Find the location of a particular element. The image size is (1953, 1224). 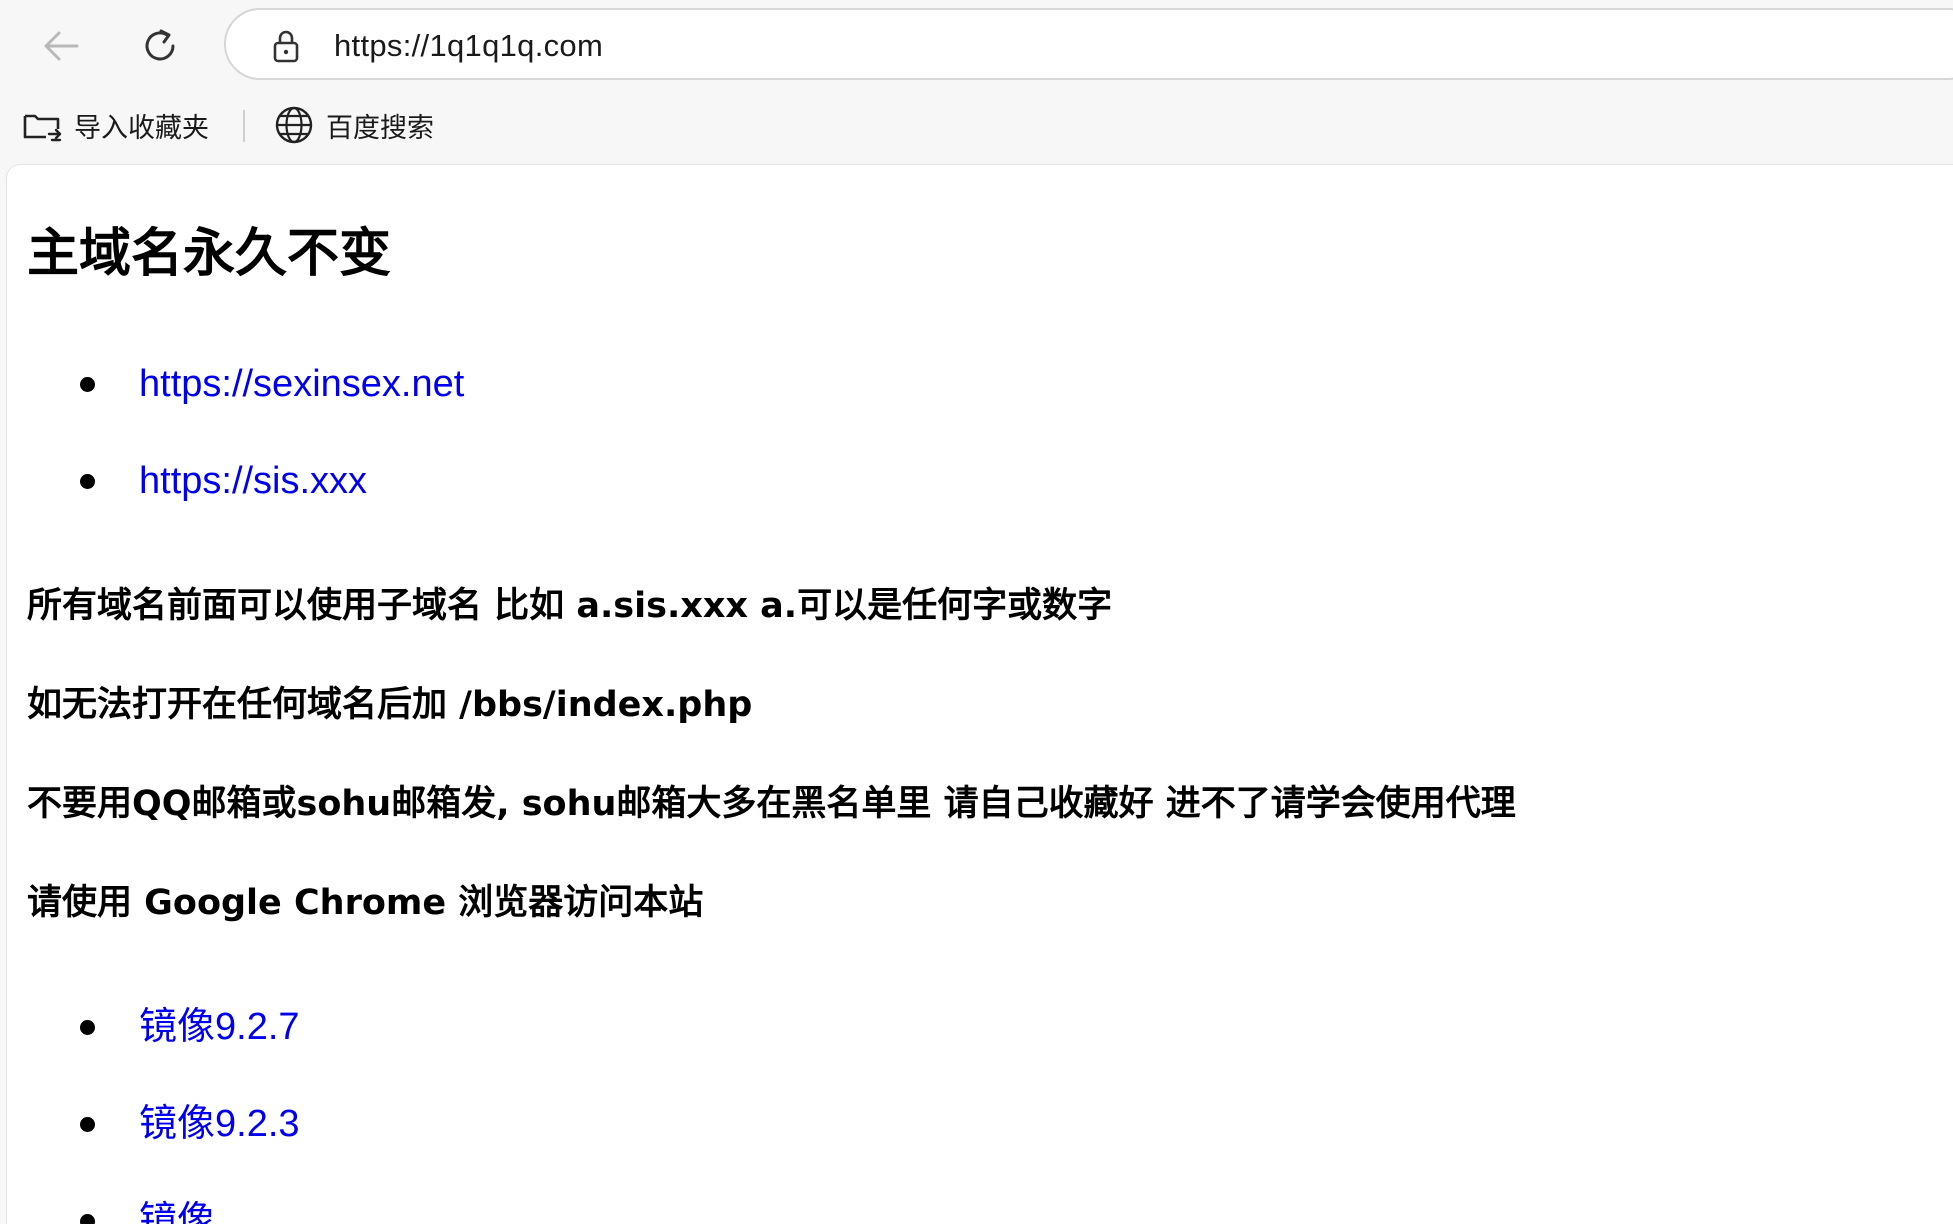

mirror-link: 镜像 is located at coordinates (177, 1204).